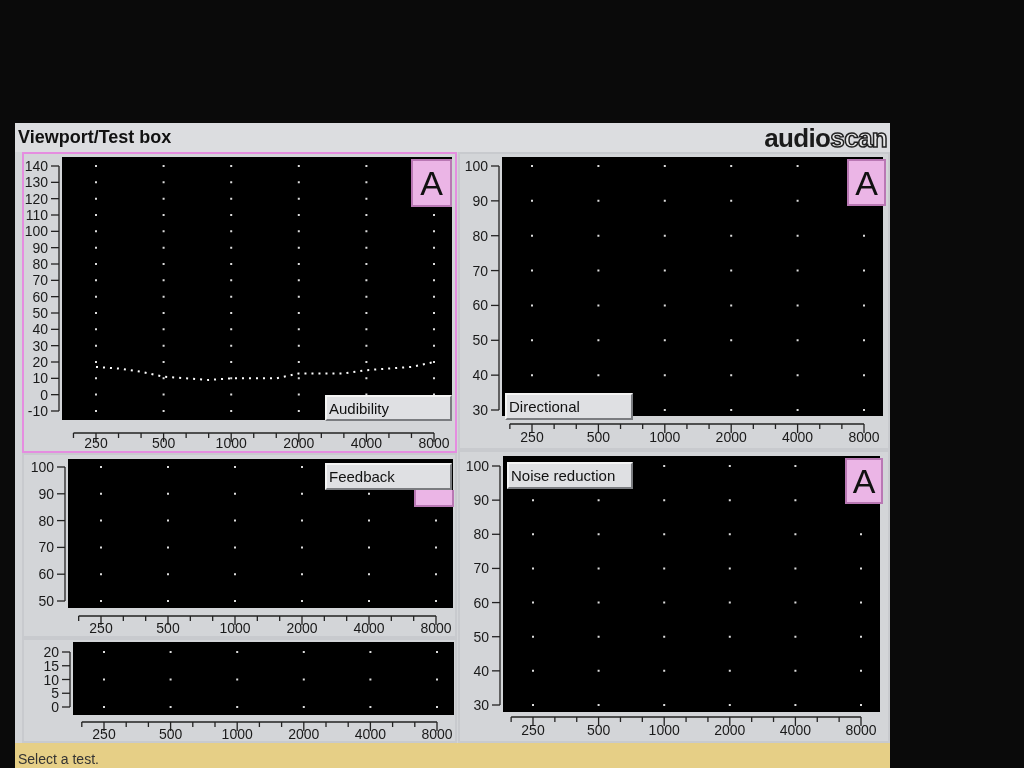 The width and height of the screenshot is (1024, 768). I want to click on test-button: Noise reduction, so click(570, 475).